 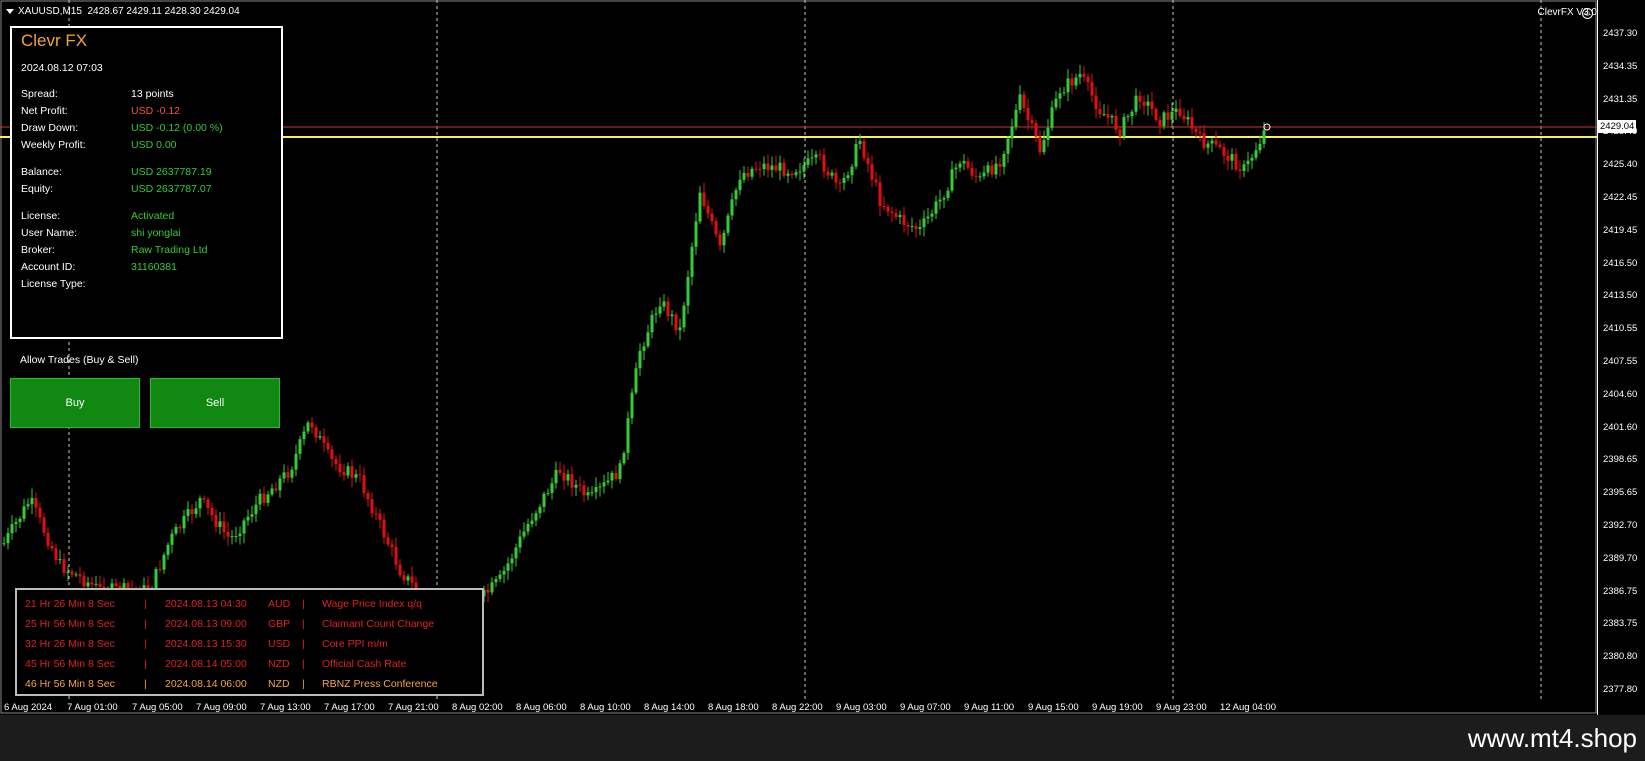 I want to click on news-currency: NZD, so click(x=279, y=664).